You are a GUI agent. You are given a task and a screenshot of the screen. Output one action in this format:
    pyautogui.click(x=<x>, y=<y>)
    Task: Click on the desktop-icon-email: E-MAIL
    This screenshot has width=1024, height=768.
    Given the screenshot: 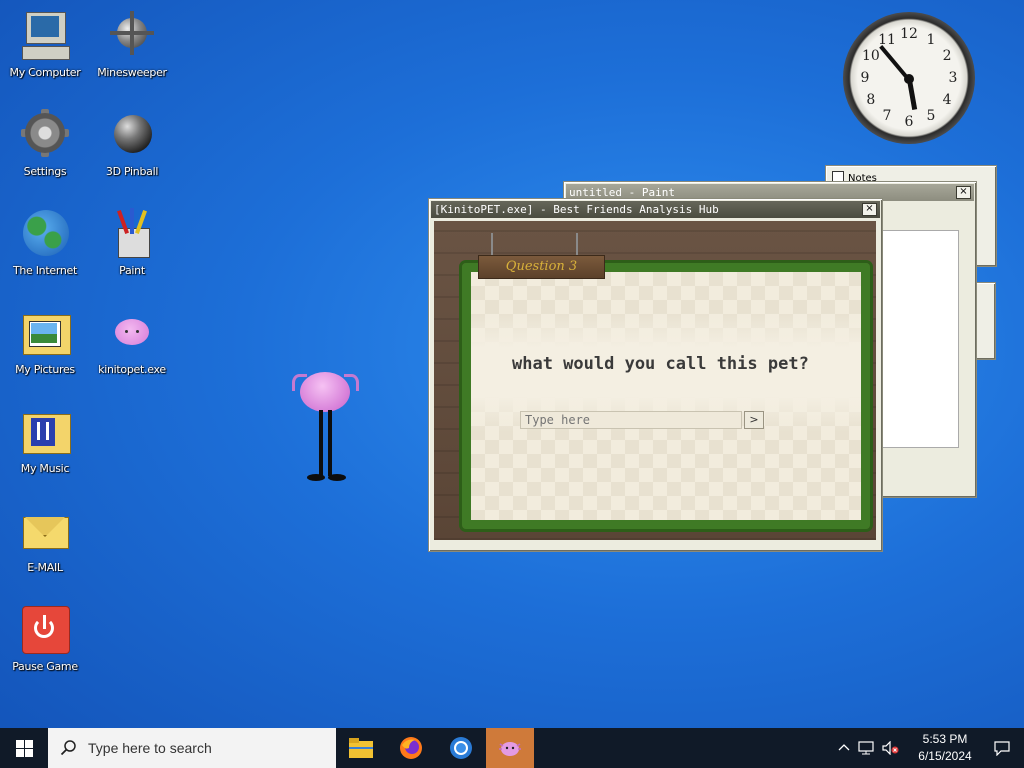 What is the action you would take?
    pyautogui.click(x=45, y=539)
    